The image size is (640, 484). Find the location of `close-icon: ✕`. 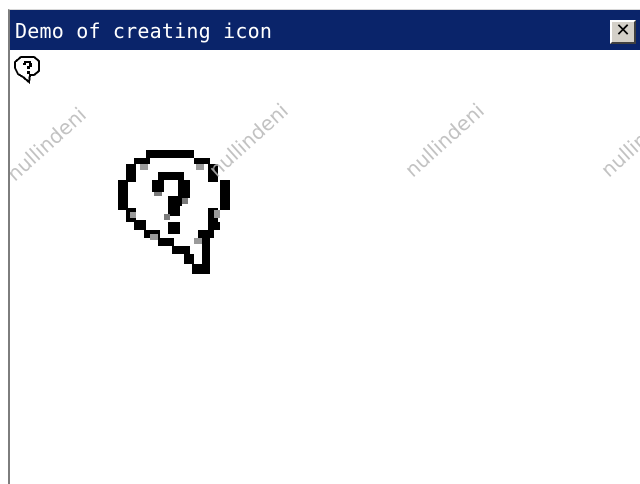

close-icon: ✕ is located at coordinates (623, 30).